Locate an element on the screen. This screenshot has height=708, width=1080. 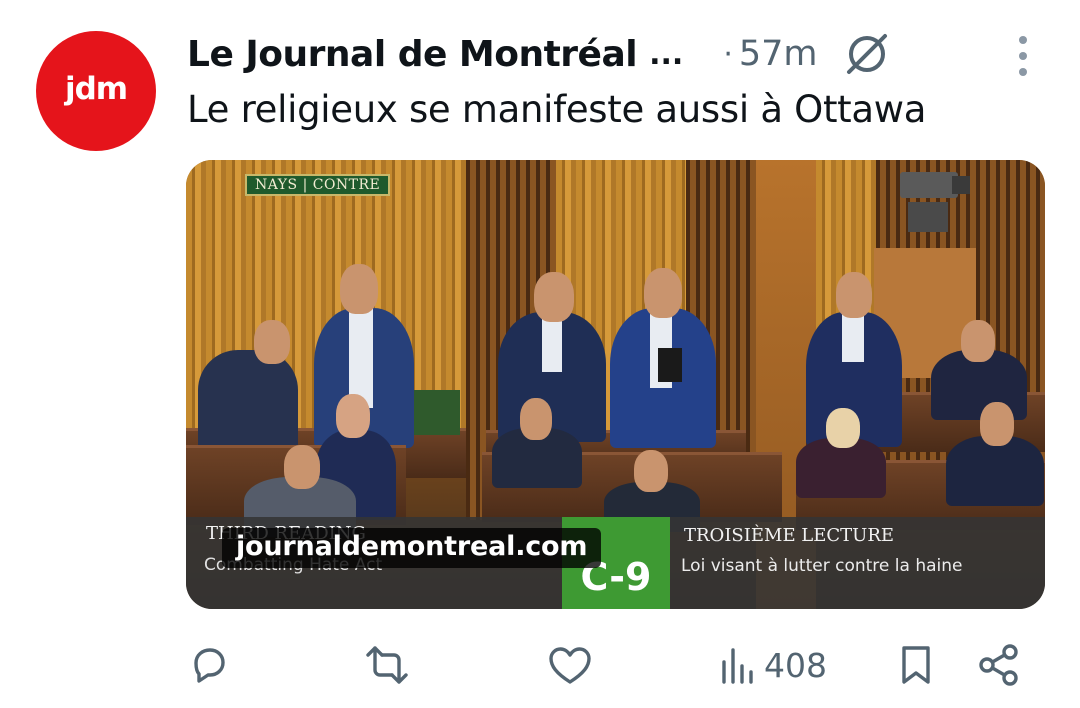
post-time: 57m is located at coordinates (778, 54).